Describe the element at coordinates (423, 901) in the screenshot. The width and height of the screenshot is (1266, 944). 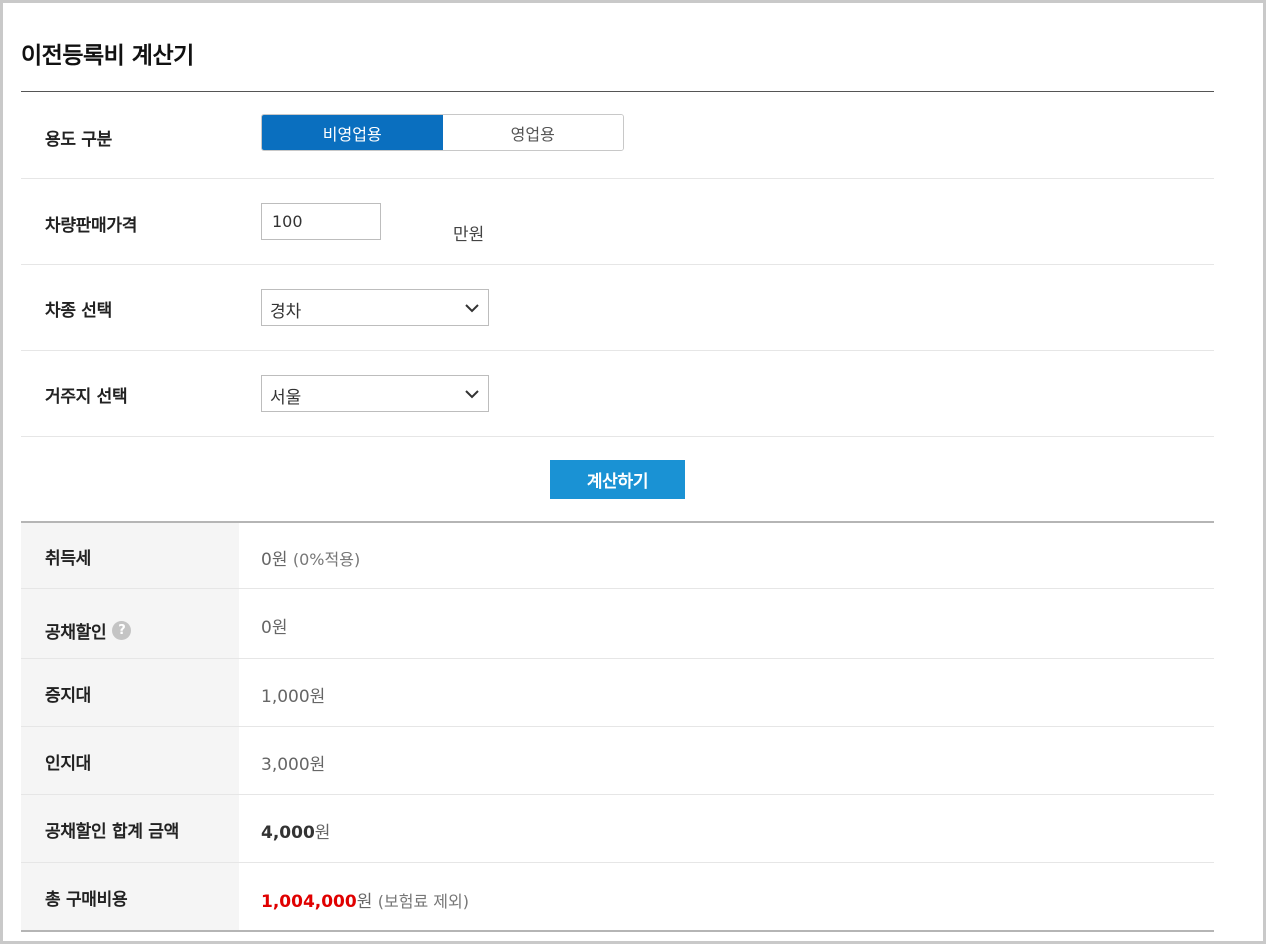
I see `total-note: (보험료 제외)` at that location.